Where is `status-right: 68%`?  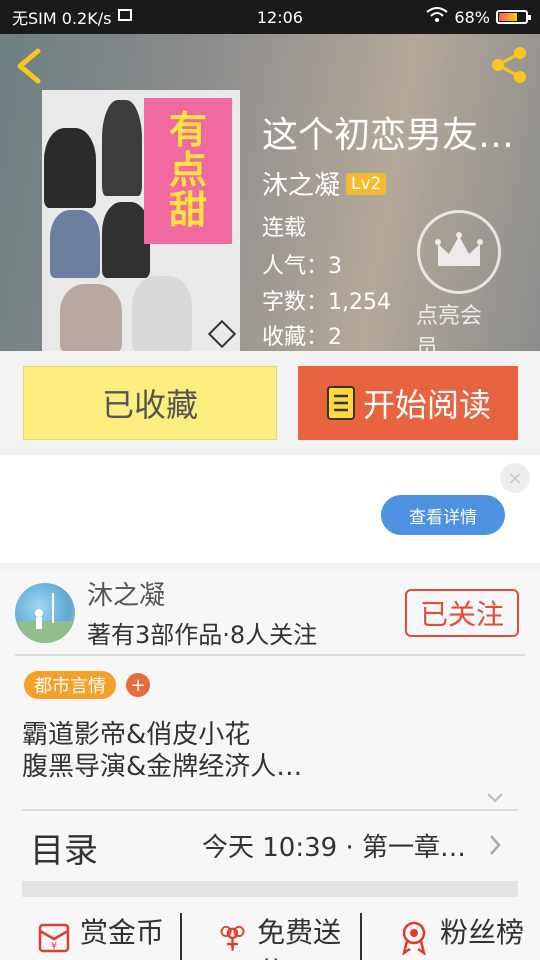
status-right: 68% is located at coordinates (478, 17).